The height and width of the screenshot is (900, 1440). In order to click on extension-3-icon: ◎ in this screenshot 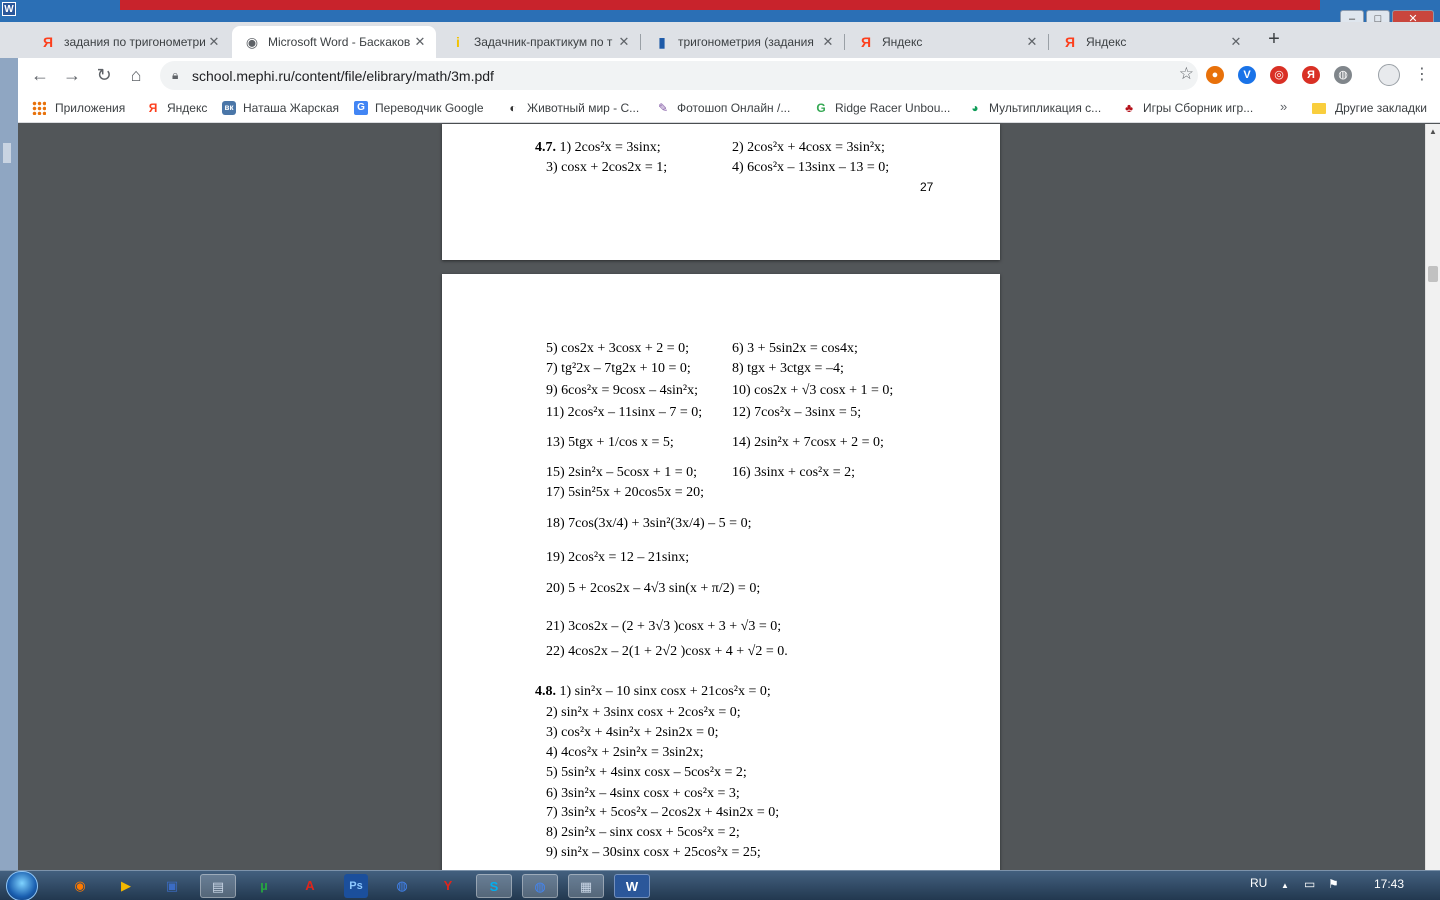, I will do `click(1279, 75)`.